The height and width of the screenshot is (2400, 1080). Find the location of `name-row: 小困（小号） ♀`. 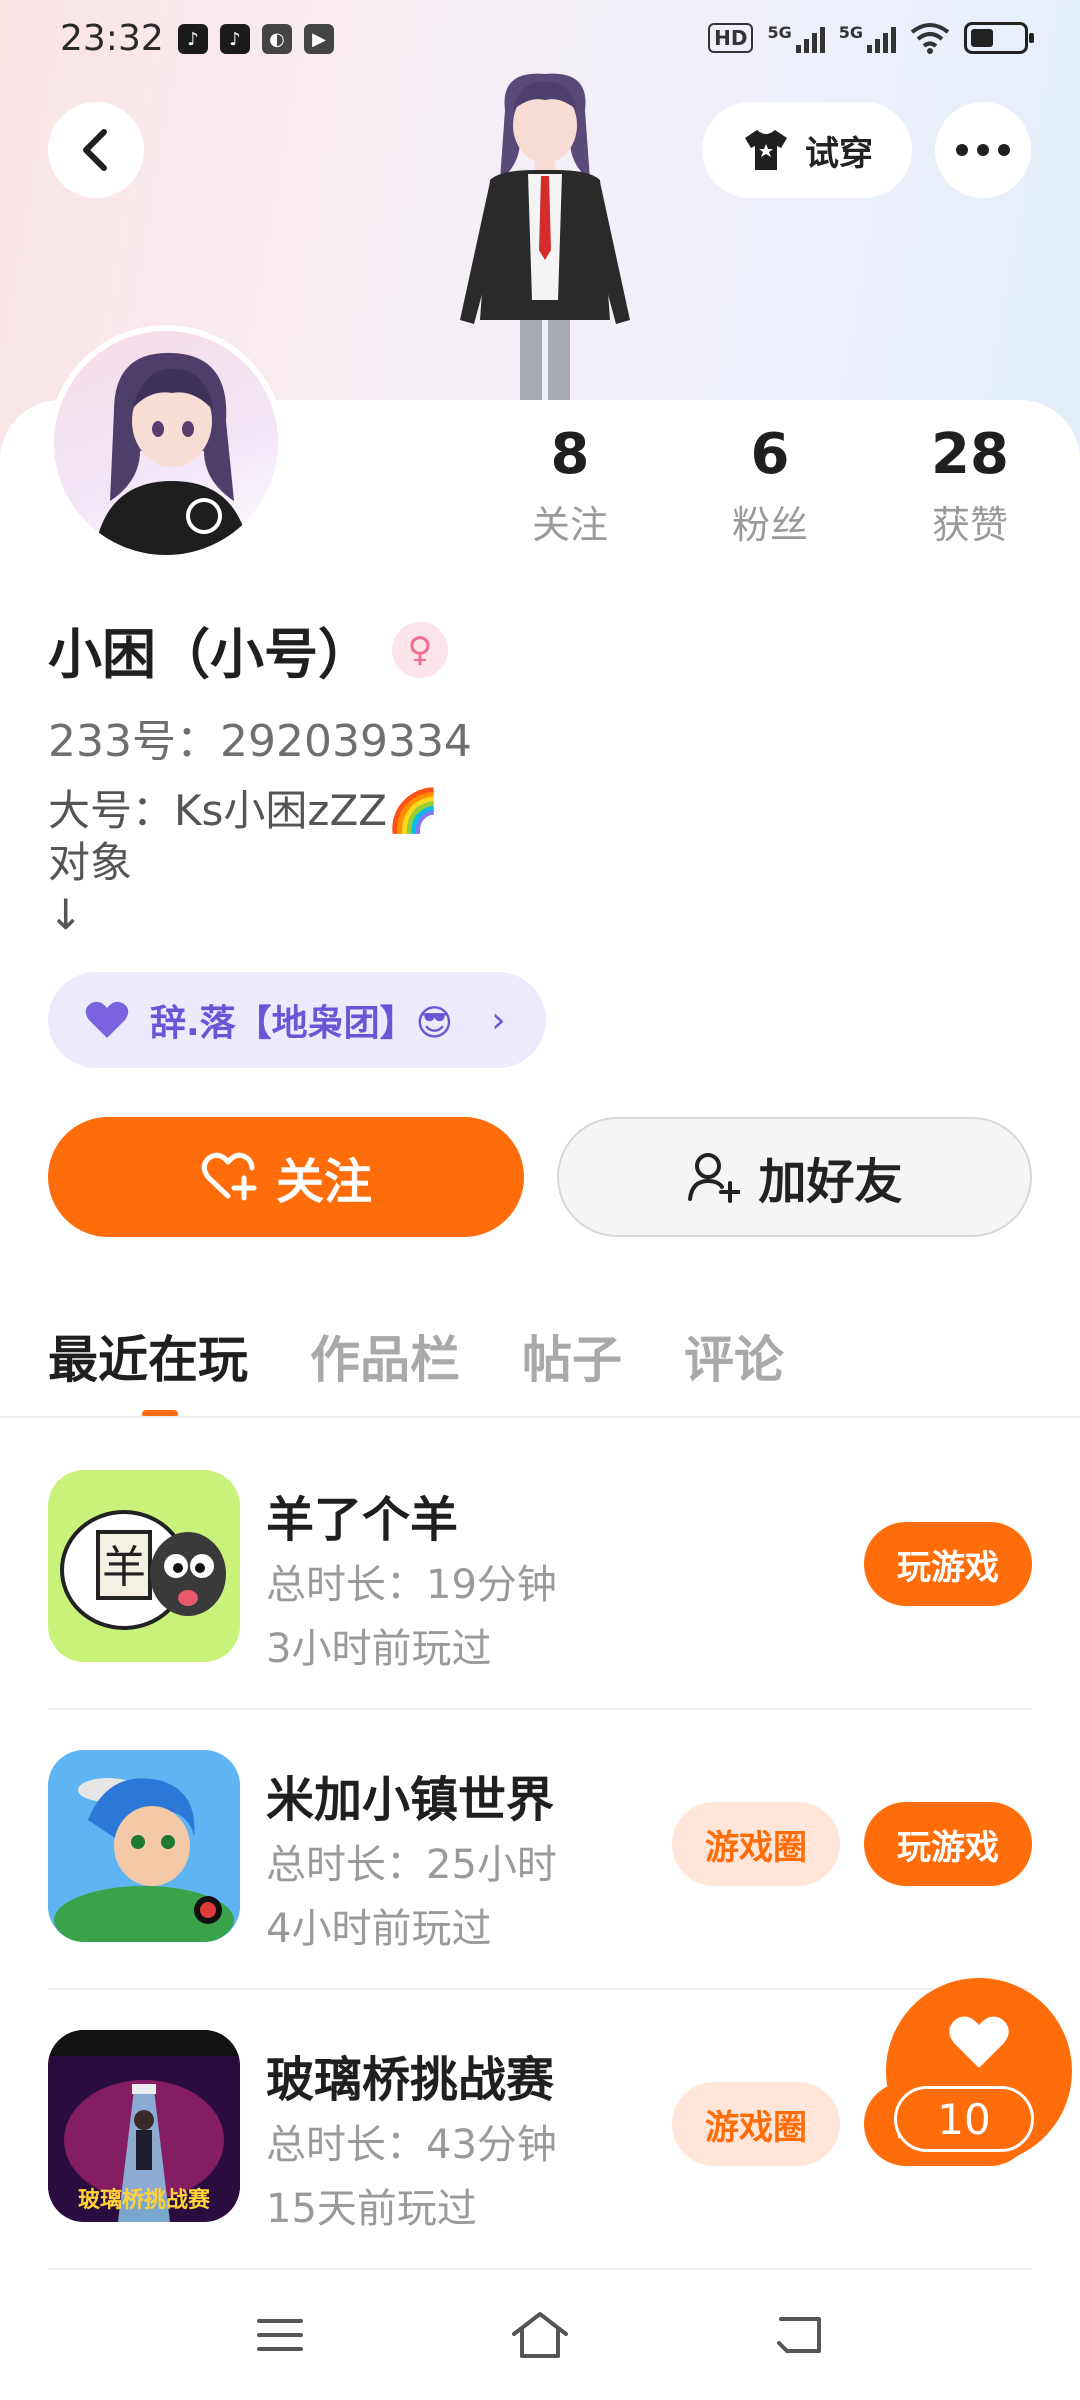

name-row: 小困（小号） ♀ is located at coordinates (248, 649).